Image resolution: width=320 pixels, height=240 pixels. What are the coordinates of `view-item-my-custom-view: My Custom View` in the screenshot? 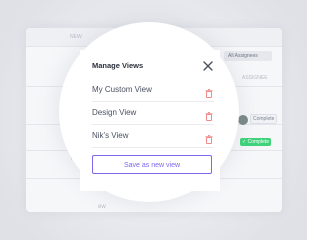 It's located at (153, 91).